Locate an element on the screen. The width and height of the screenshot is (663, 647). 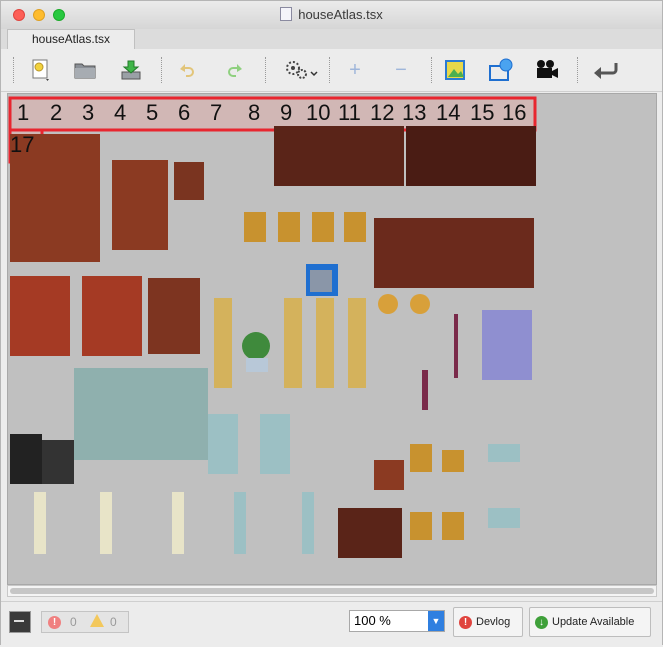
tile-label: 12 is located at coordinates (382, 112).